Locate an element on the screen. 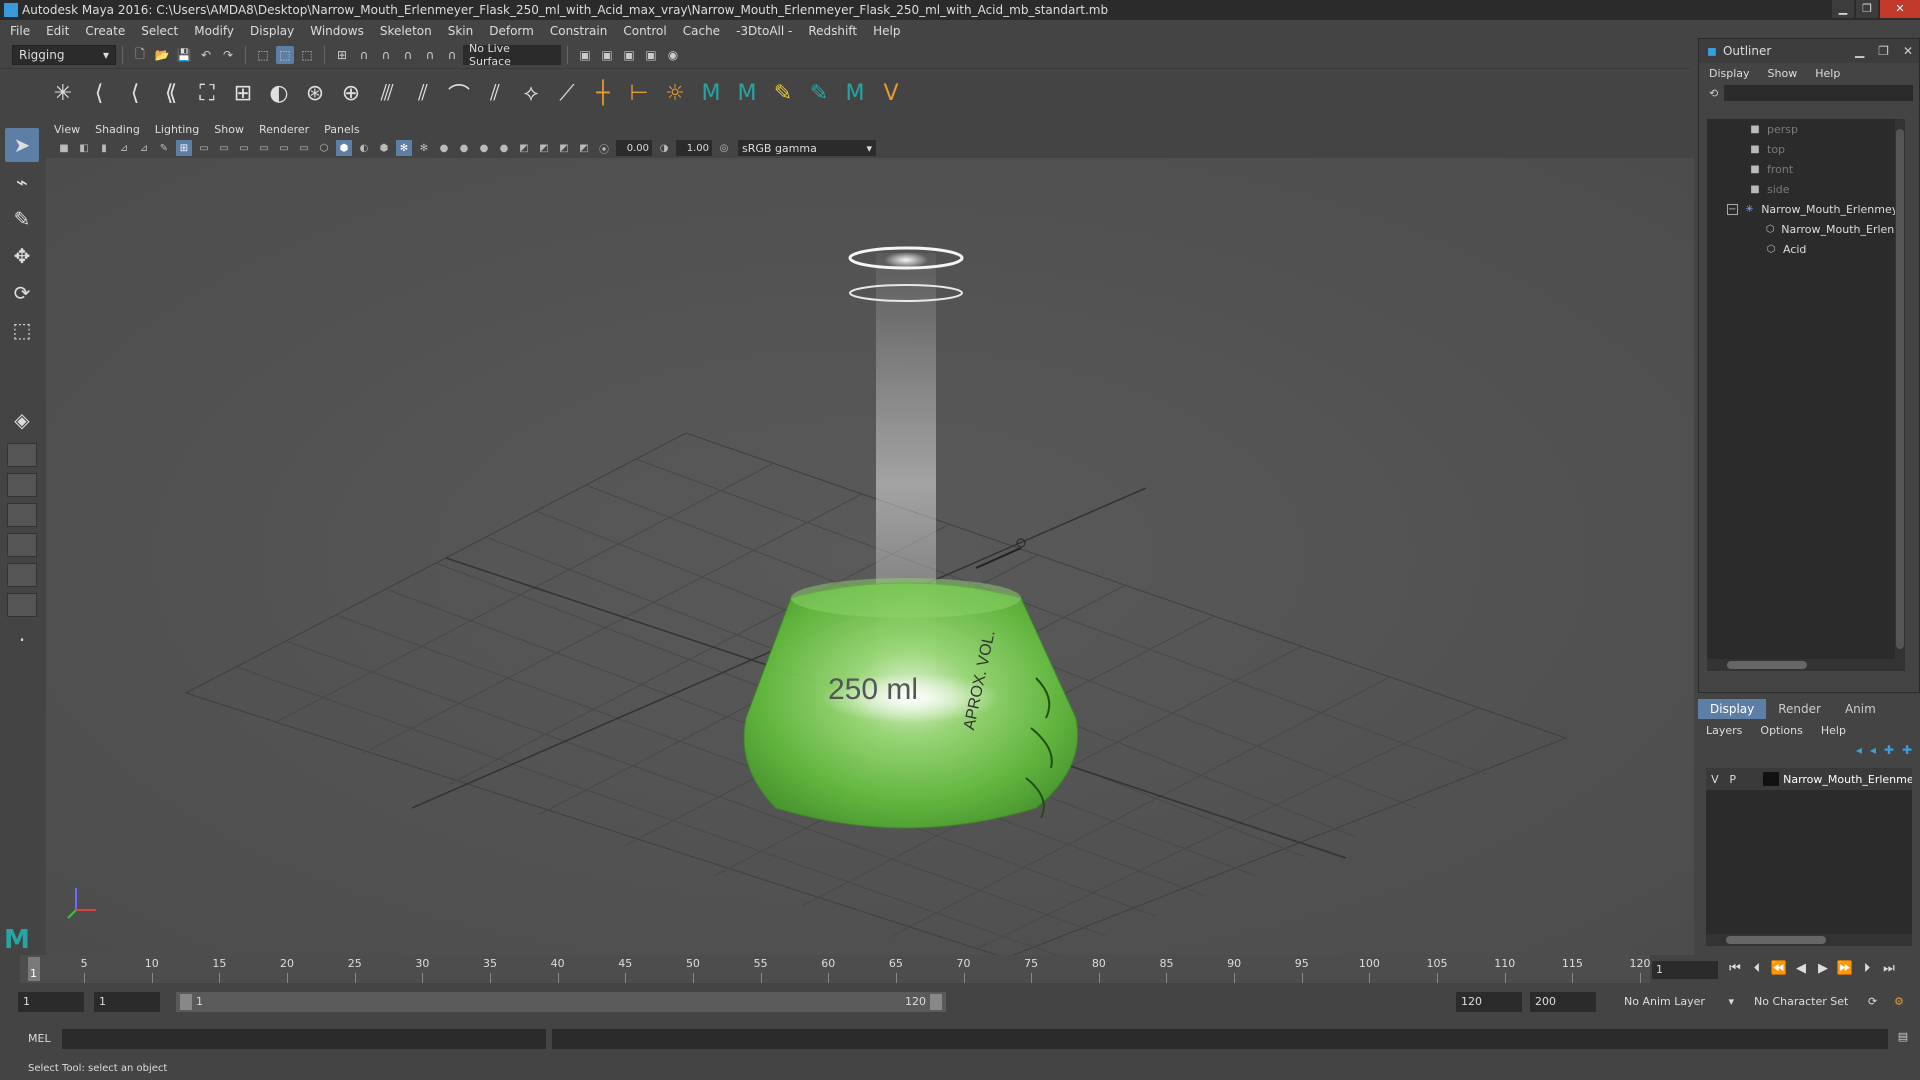  v-tool-icon: V is located at coordinates (891, 94).